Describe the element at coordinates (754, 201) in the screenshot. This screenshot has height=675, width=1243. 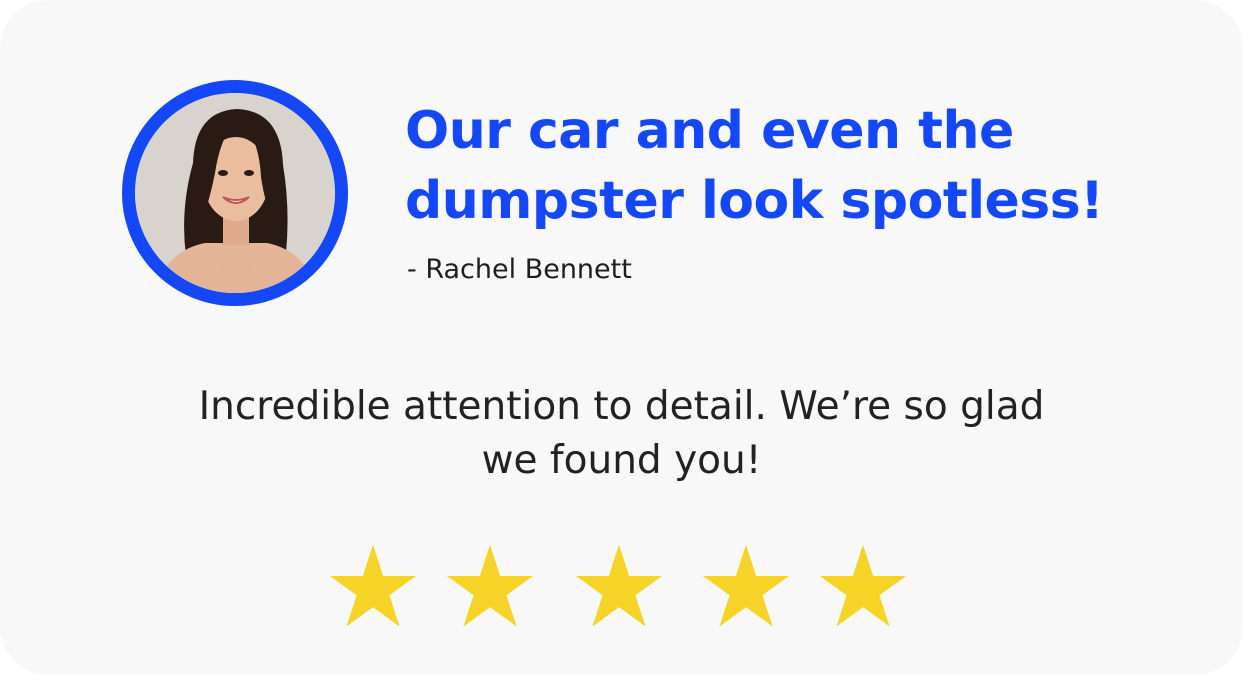
I see `headline-line: dumpster look spotless!` at that location.